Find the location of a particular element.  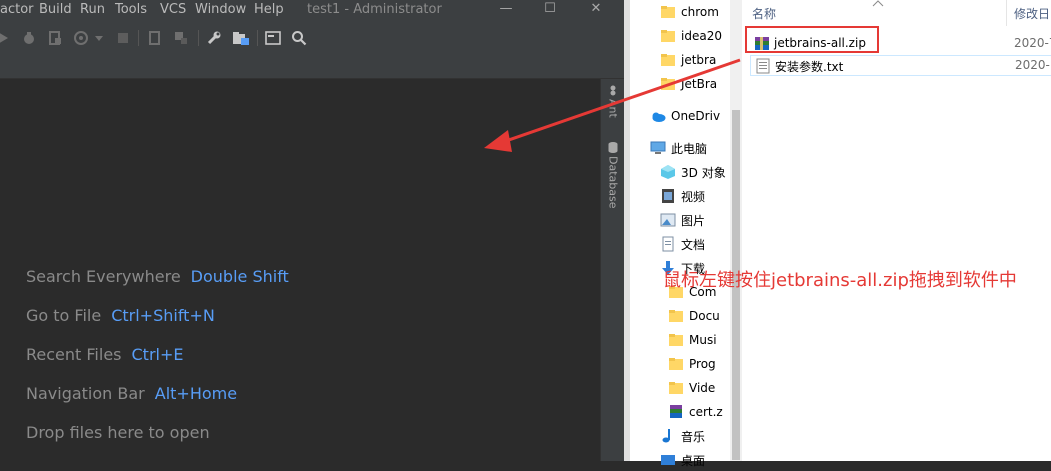

nav-item-label: JetBra is located at coordinates (699, 84).